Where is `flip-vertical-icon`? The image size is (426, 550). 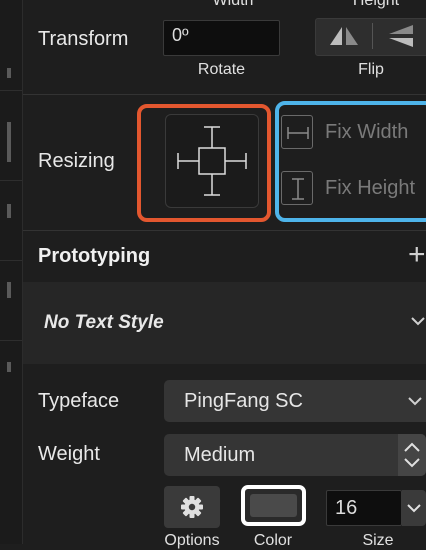 flip-vertical-icon is located at coordinates (401, 36).